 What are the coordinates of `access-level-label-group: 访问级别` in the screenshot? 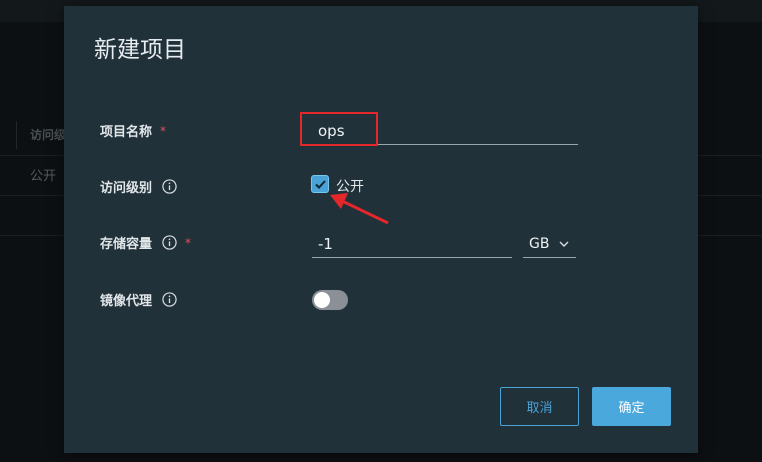 It's located at (138, 186).